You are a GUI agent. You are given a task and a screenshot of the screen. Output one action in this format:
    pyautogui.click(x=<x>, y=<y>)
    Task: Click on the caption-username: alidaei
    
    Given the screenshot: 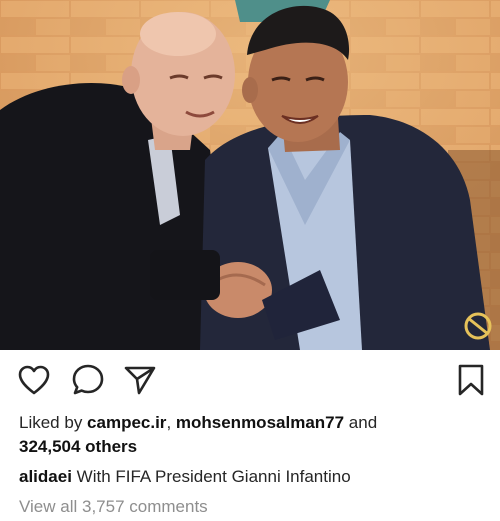 What is the action you would take?
    pyautogui.click(x=45, y=476)
    